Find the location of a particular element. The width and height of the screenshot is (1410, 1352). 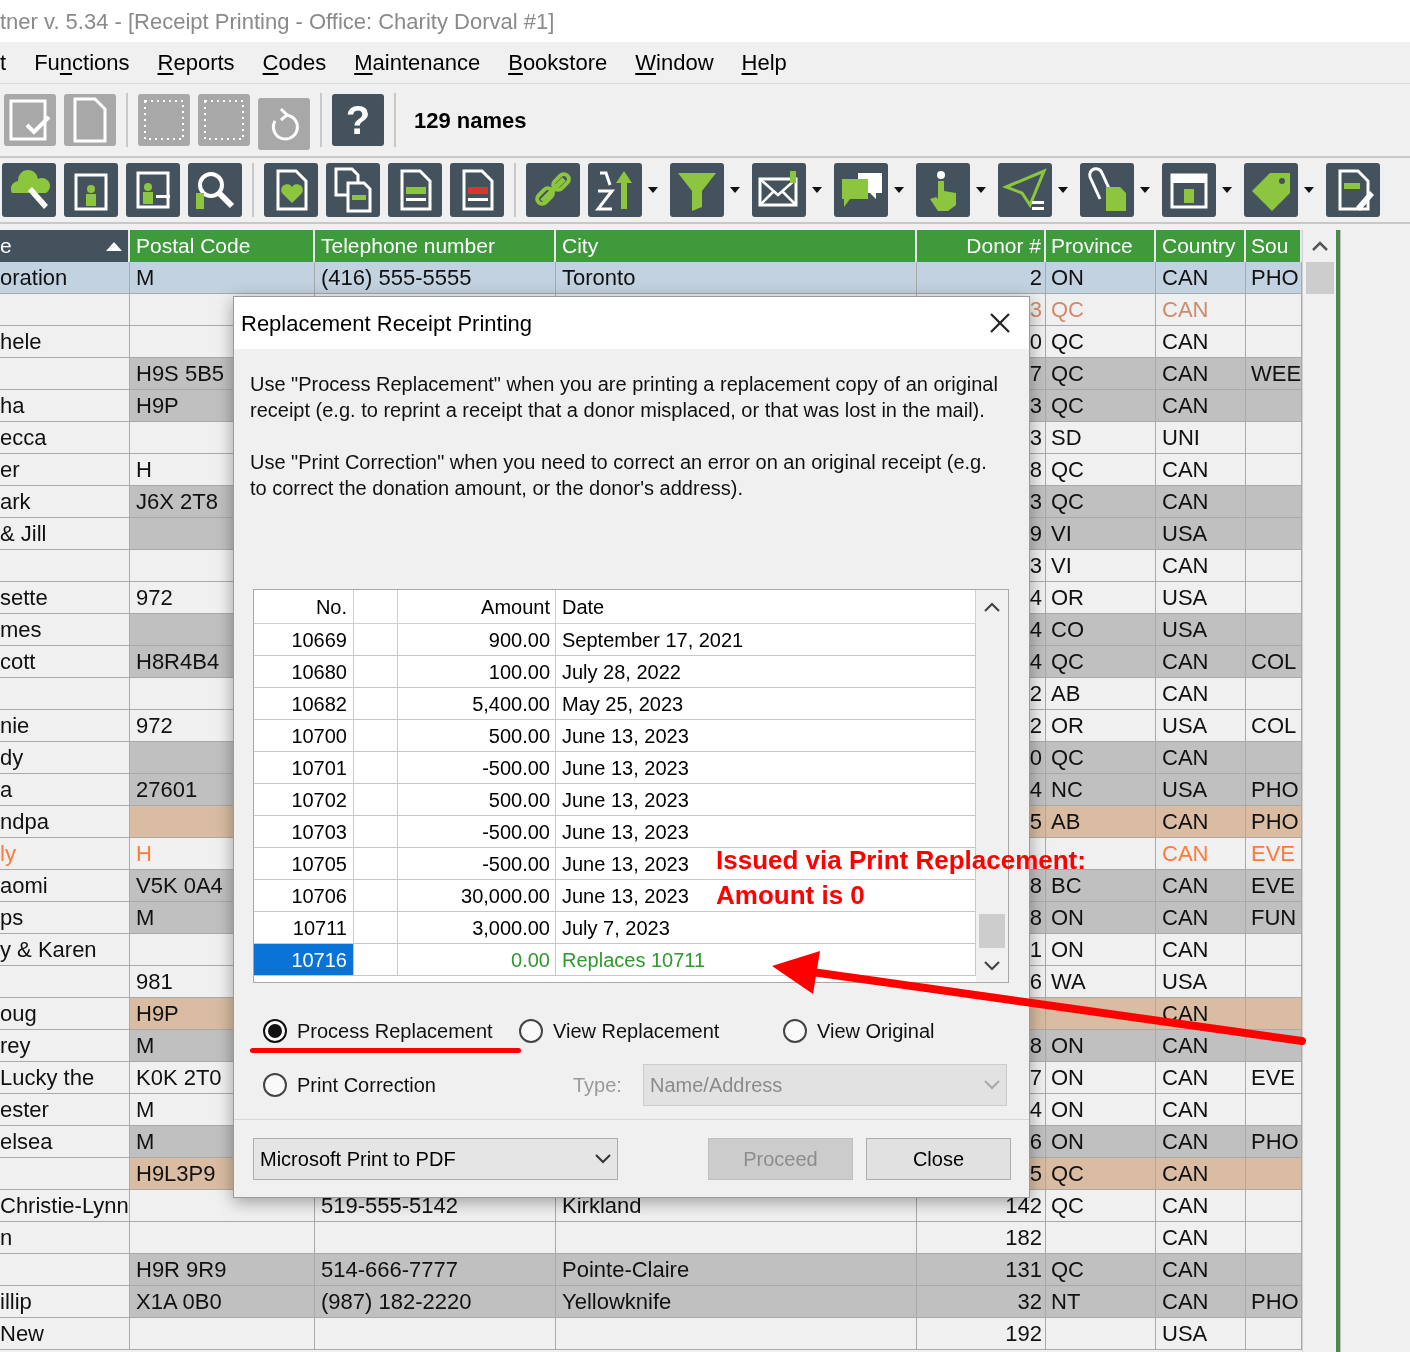

table-cell: 100.00 is located at coordinates (477, 672).